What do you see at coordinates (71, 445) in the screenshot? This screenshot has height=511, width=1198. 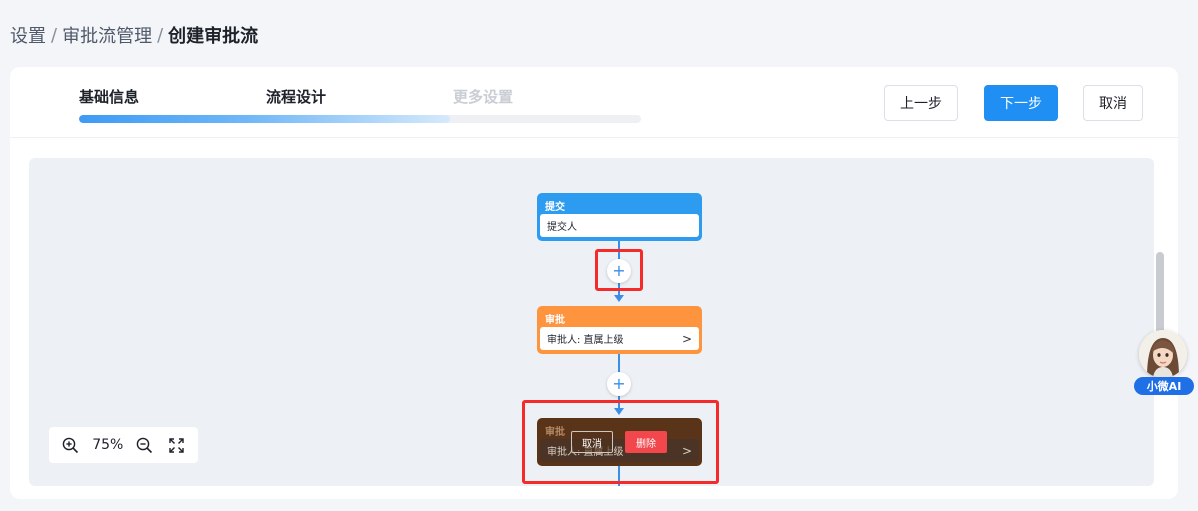 I see `zoom-in-icon` at bounding box center [71, 445].